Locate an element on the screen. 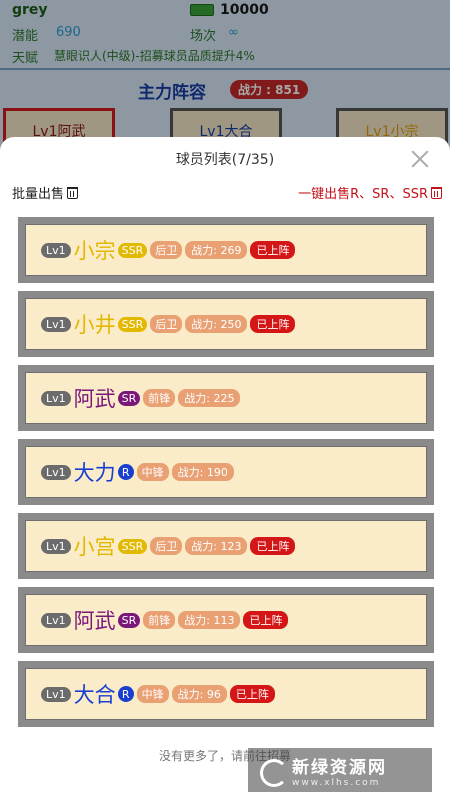 The width and height of the screenshot is (450, 800). power-badge: 战力: 190 is located at coordinates (202, 472).